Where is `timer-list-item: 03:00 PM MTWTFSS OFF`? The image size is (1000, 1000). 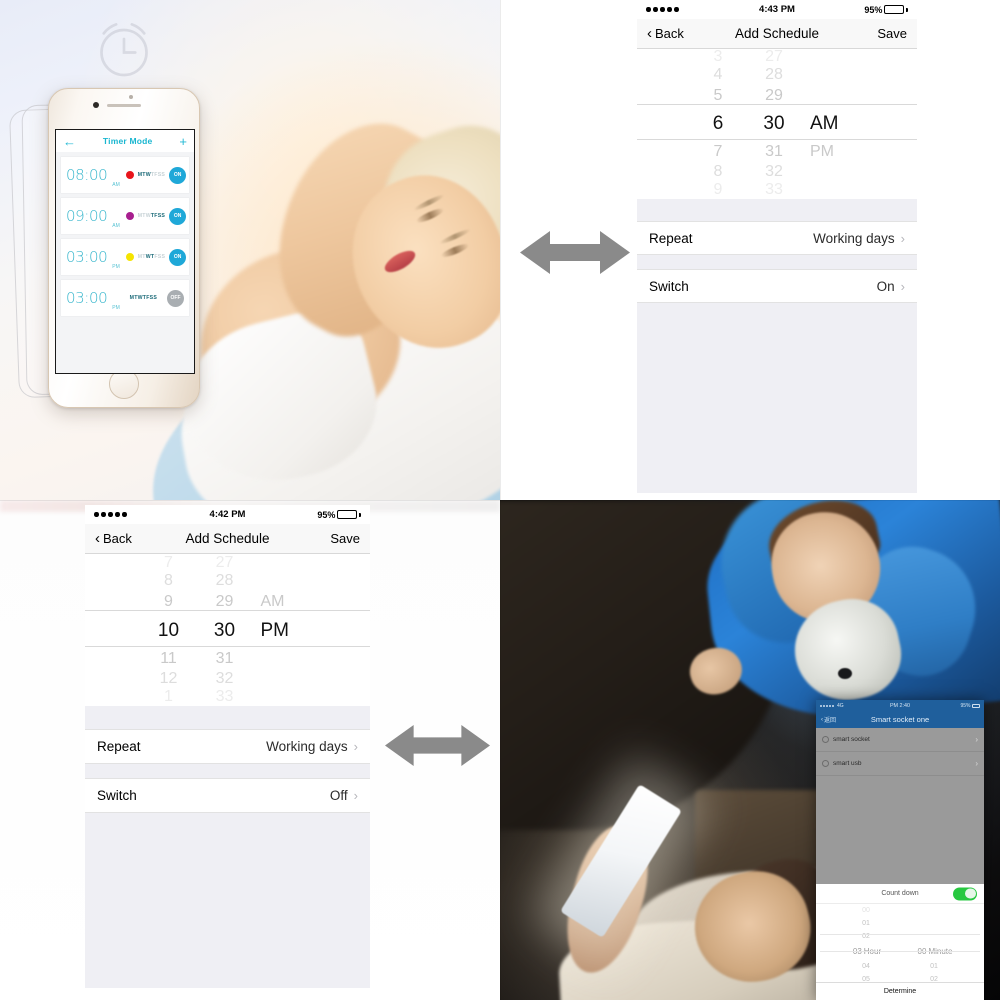 timer-list-item: 03:00 PM MTWTFSS OFF is located at coordinates (125, 298).